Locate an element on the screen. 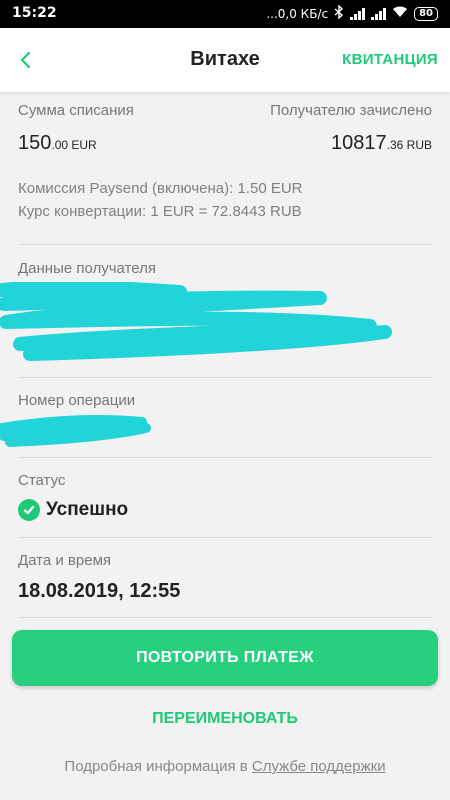  wifi-icon is located at coordinates (400, 13).